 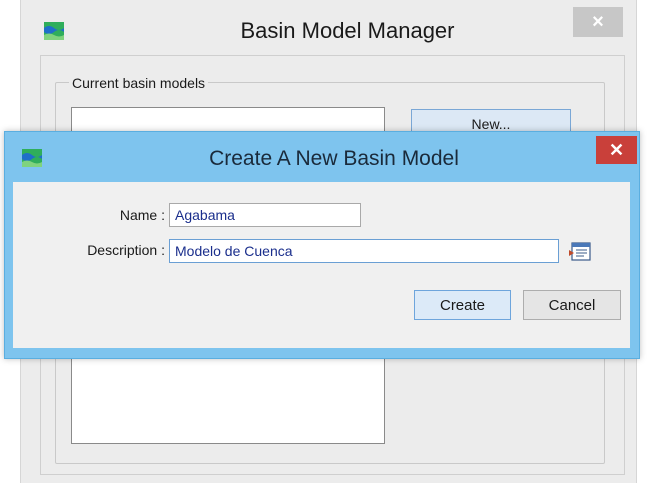 What do you see at coordinates (364, 251) in the screenshot?
I see `description-input` at bounding box center [364, 251].